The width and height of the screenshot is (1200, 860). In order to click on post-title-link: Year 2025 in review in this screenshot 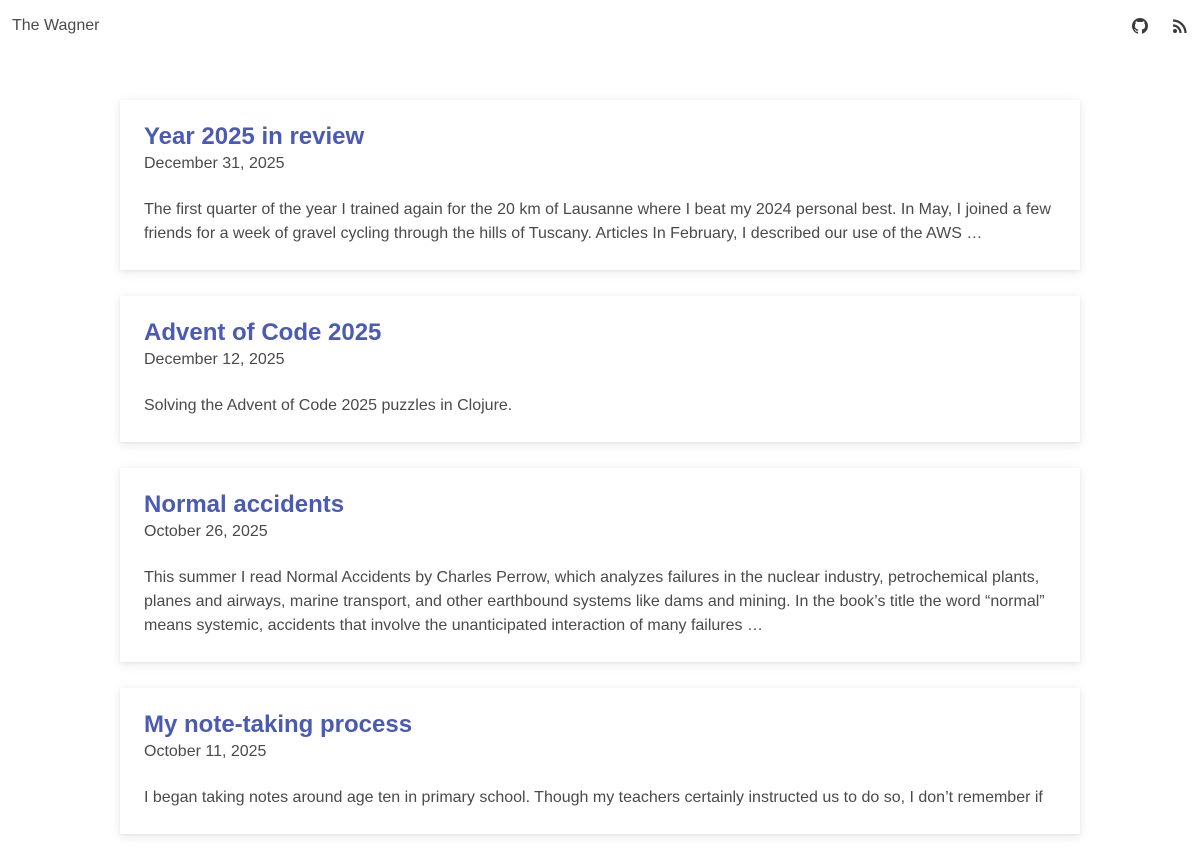, I will do `click(600, 137)`.